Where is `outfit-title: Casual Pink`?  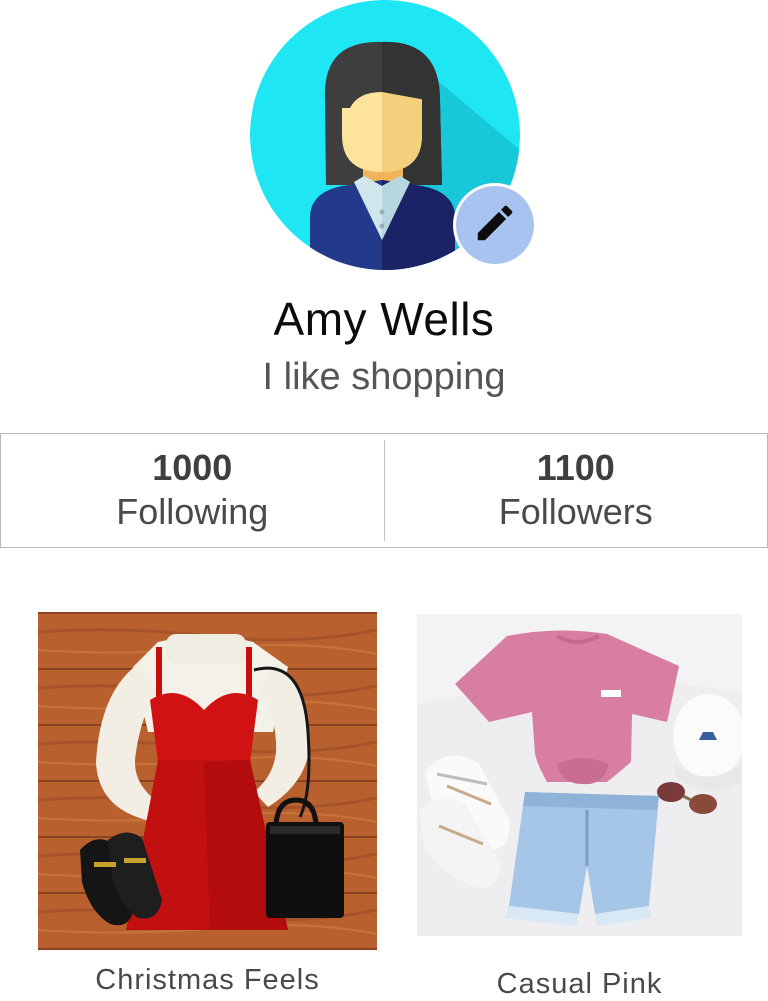
outfit-title: Casual Pink is located at coordinates (579, 984).